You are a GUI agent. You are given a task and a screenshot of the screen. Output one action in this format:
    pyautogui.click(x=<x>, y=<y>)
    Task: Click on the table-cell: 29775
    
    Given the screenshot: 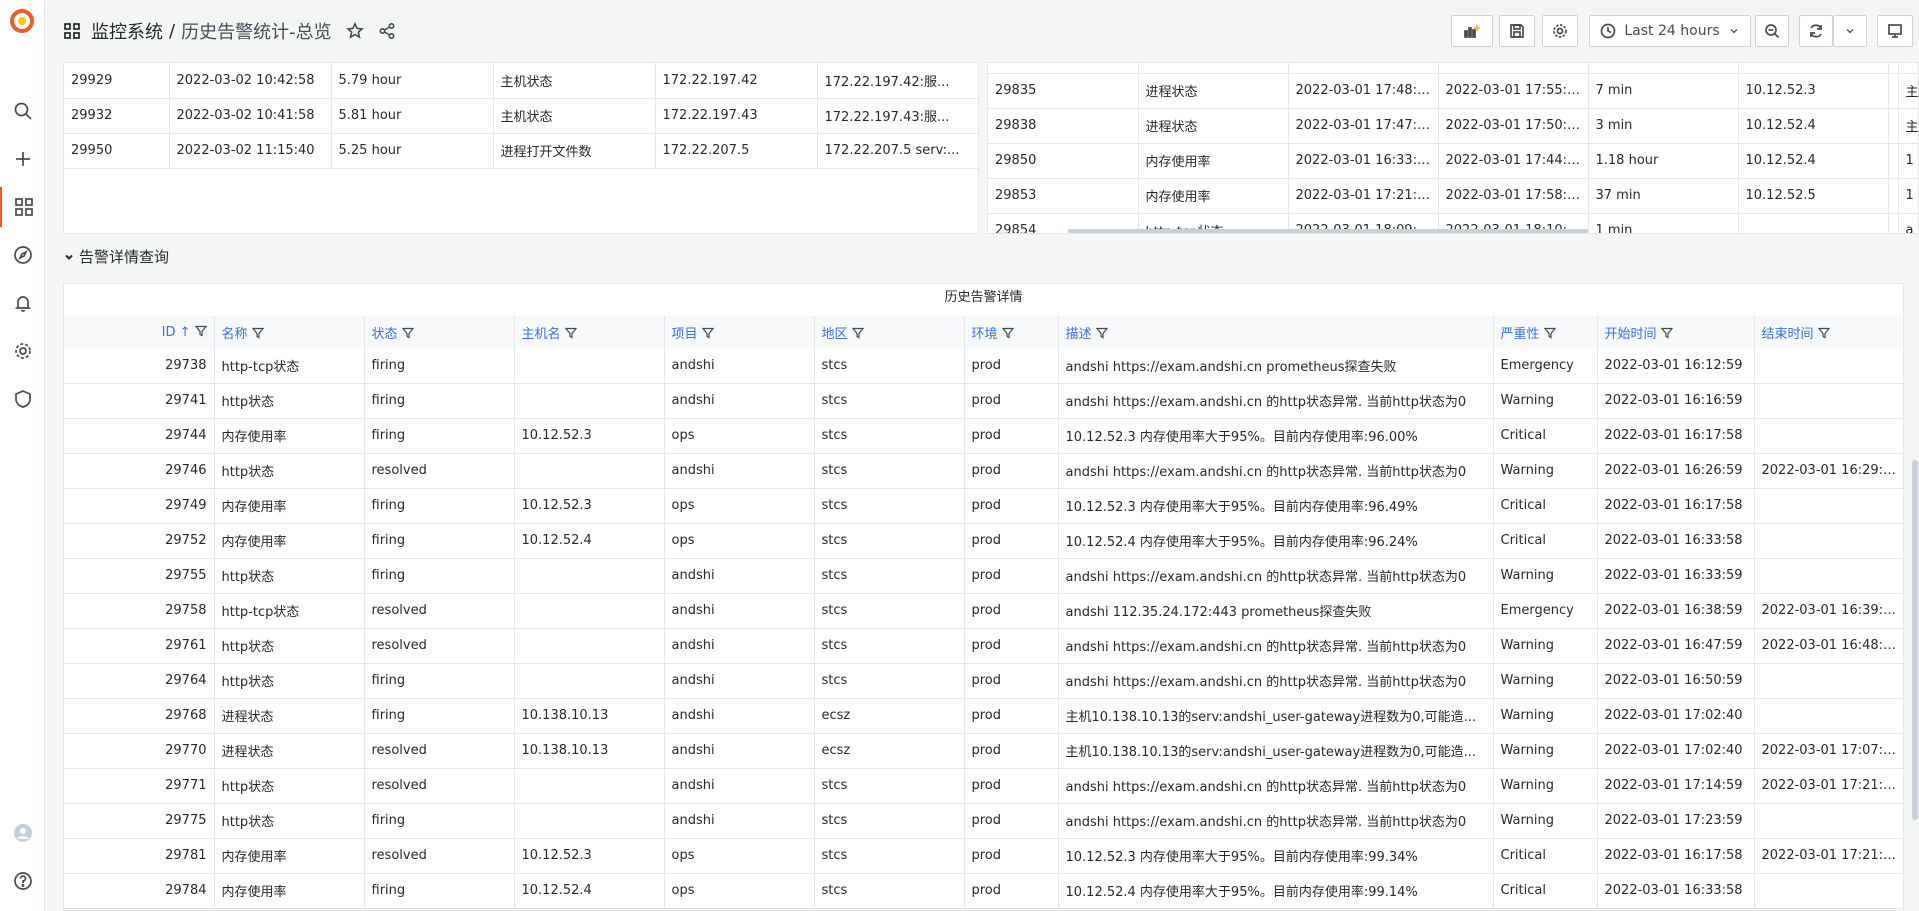 What is the action you would take?
    pyautogui.click(x=139, y=821)
    